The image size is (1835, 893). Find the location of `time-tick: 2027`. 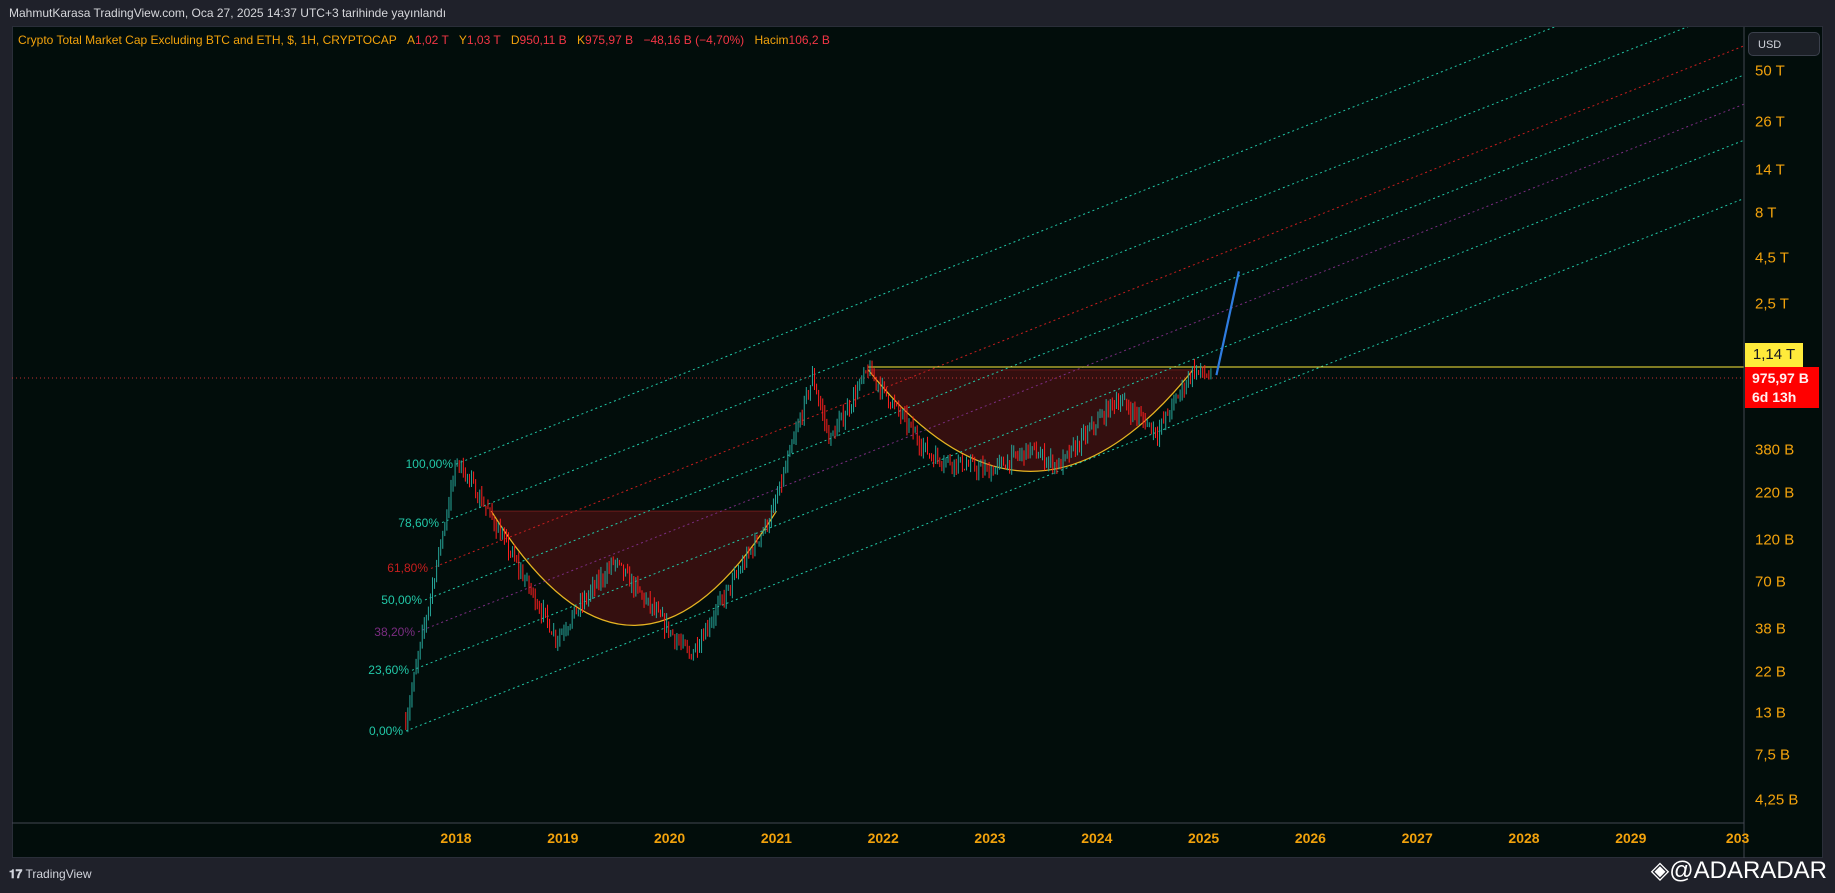

time-tick: 2027 is located at coordinates (1417, 838).